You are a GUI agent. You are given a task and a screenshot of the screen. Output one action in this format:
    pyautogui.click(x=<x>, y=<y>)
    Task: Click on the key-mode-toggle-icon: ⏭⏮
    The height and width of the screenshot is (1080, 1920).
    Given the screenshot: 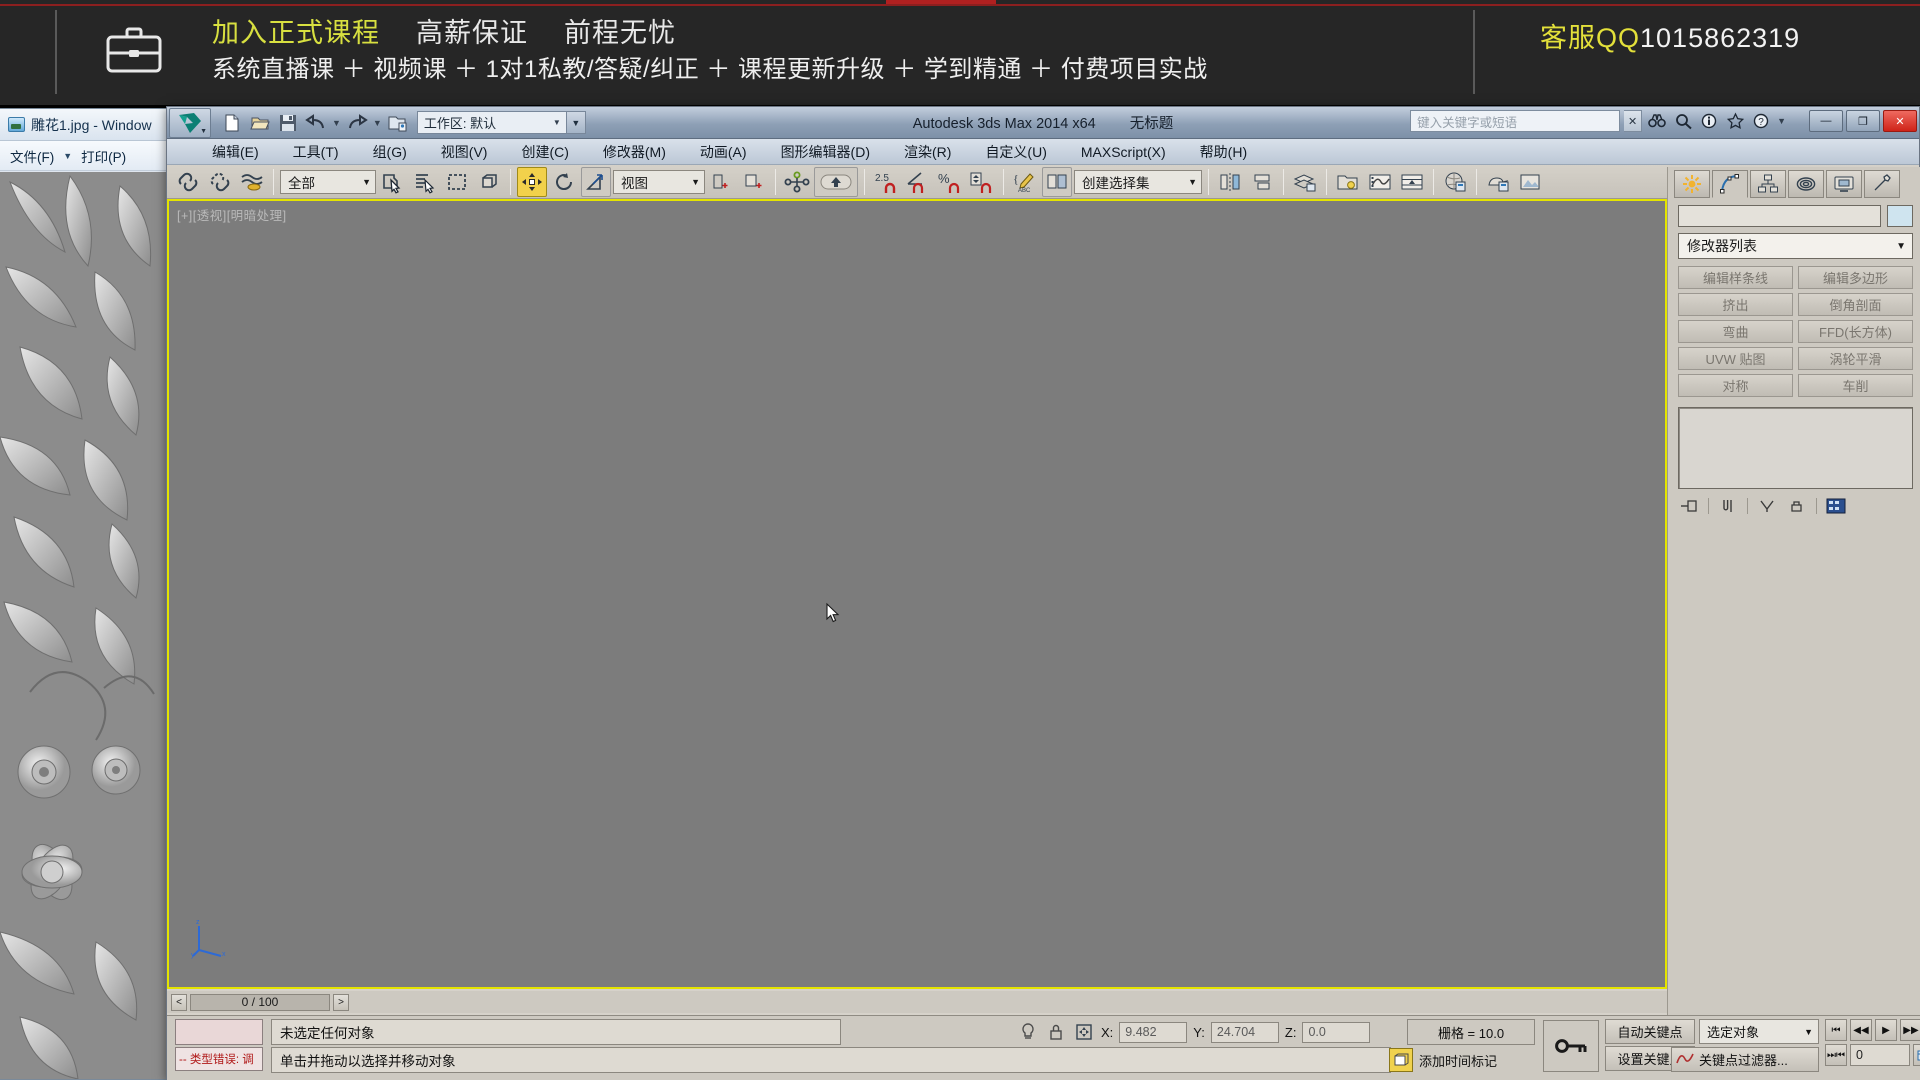 What is the action you would take?
    pyautogui.click(x=1836, y=1055)
    